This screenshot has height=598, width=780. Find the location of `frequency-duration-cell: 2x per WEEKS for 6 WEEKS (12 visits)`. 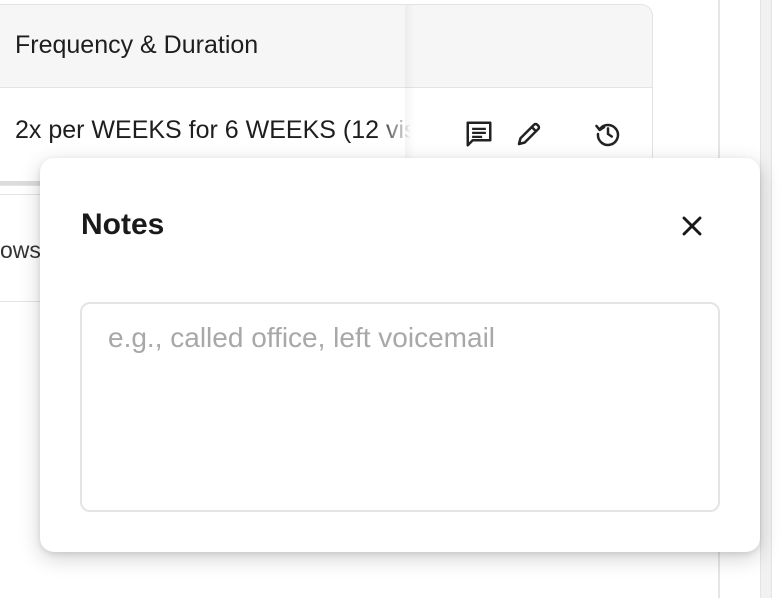

frequency-duration-cell: 2x per WEEKS for 6 WEEKS (12 visits) is located at coordinates (213, 130).